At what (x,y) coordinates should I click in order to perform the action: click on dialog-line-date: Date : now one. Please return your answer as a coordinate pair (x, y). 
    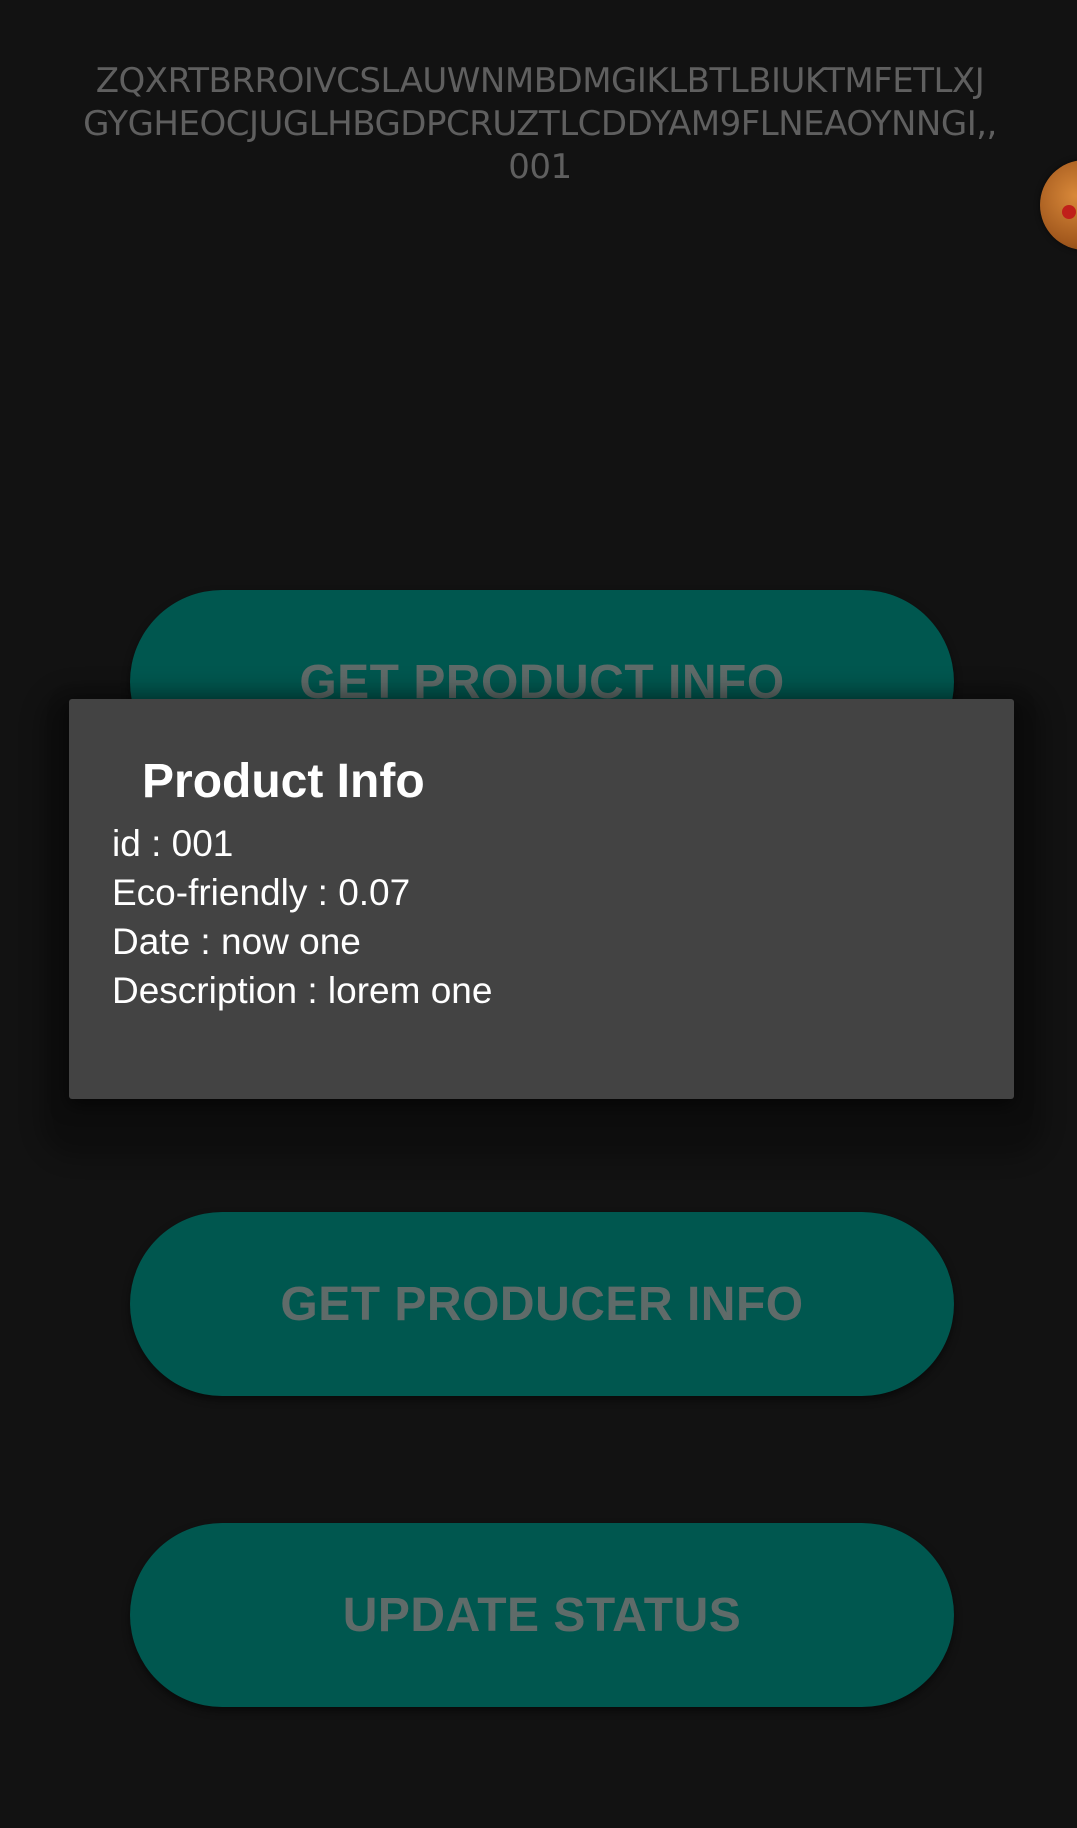
    Looking at the image, I should click on (236, 941).